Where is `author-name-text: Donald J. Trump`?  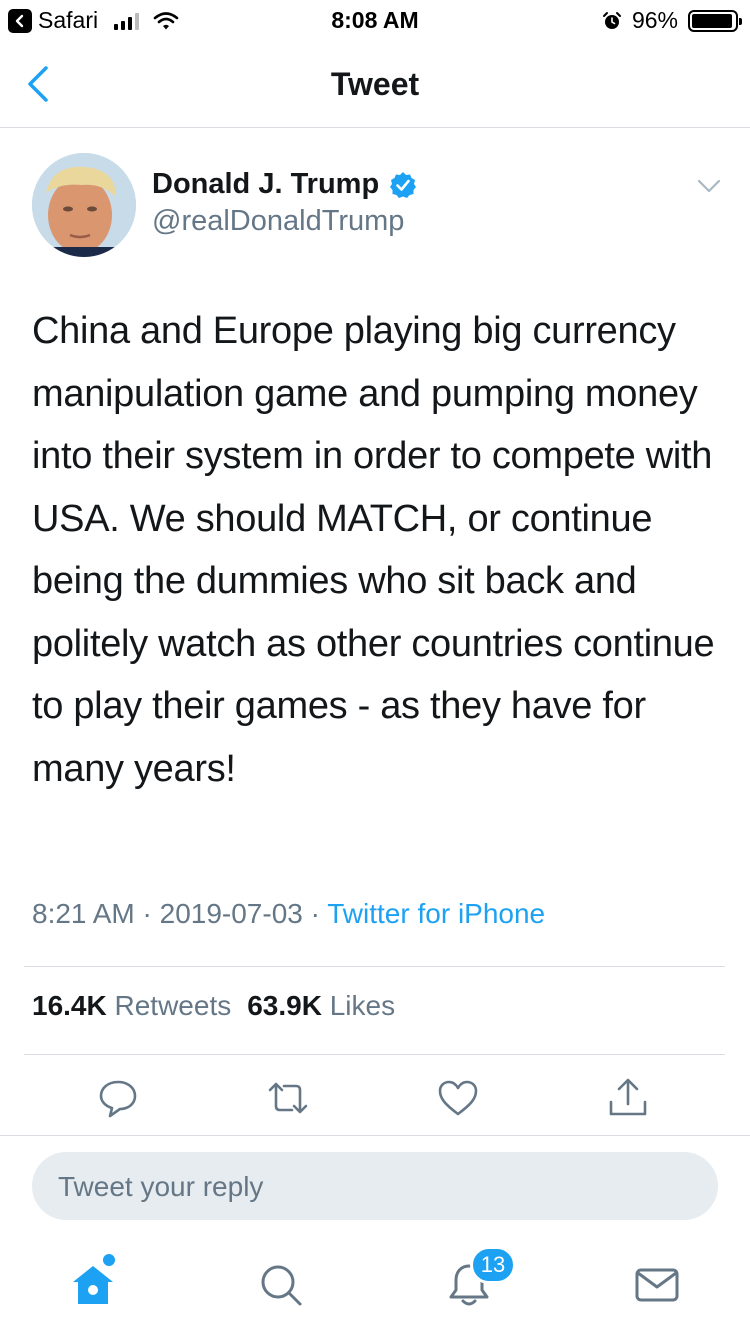 author-name-text: Donald J. Trump is located at coordinates (265, 184).